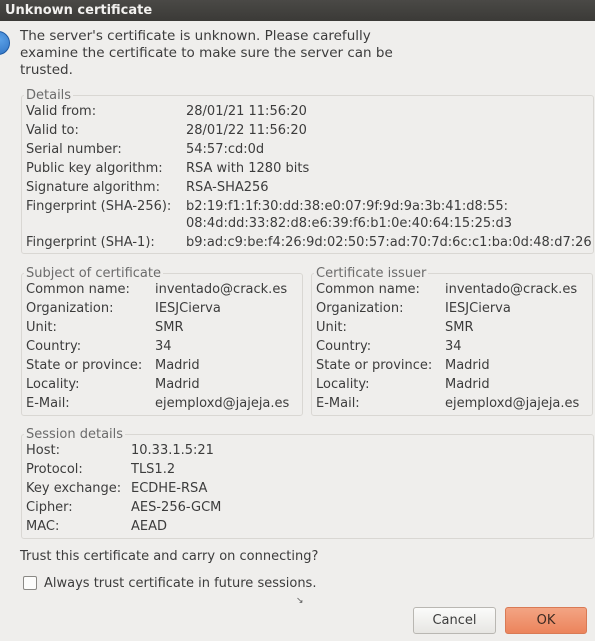  I want to click on session-host-label: Host:, so click(43, 450).